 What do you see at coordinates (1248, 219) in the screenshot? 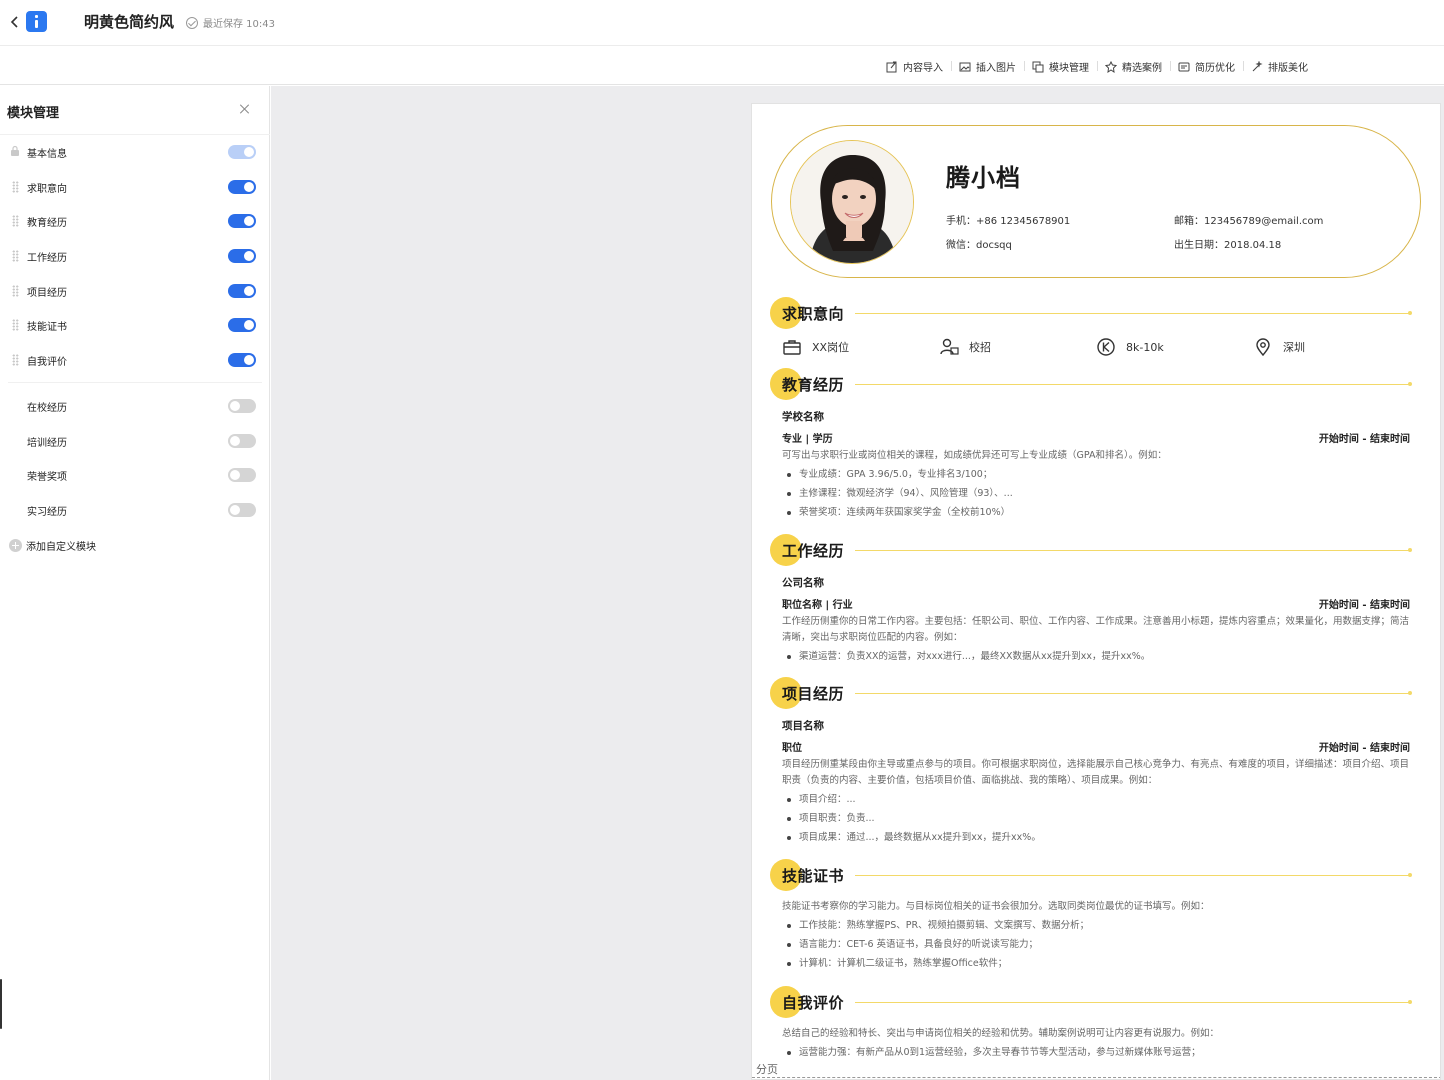
I see `email-text: 邮箱：123456789@email.com` at bounding box center [1248, 219].